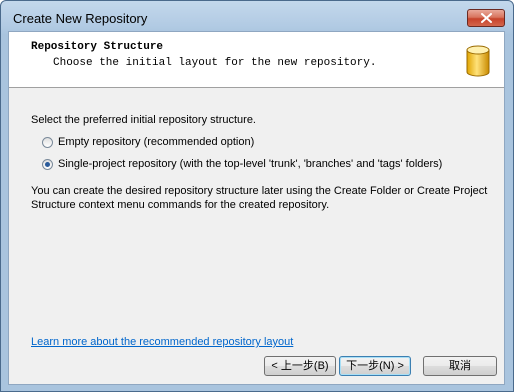 This screenshot has height=392, width=514. I want to click on close-button, so click(486, 18).